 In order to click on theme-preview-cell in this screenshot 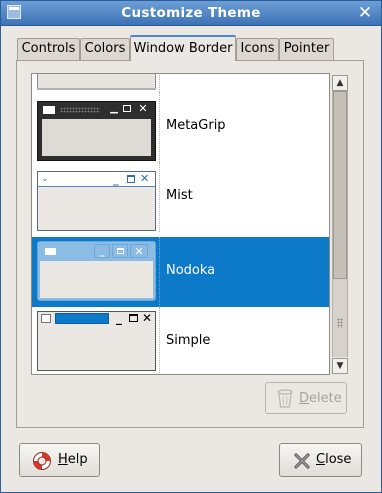, I will do `click(96, 83)`.